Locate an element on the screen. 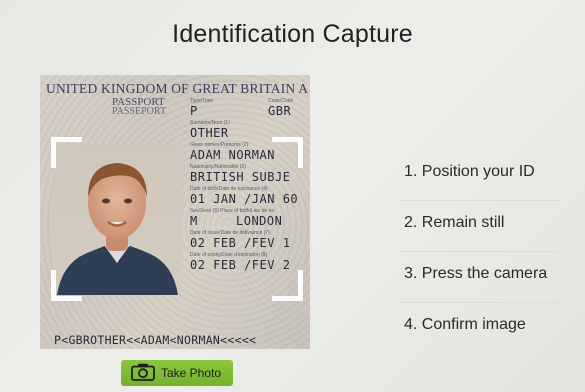  sex-value: M is located at coordinates (194, 221).